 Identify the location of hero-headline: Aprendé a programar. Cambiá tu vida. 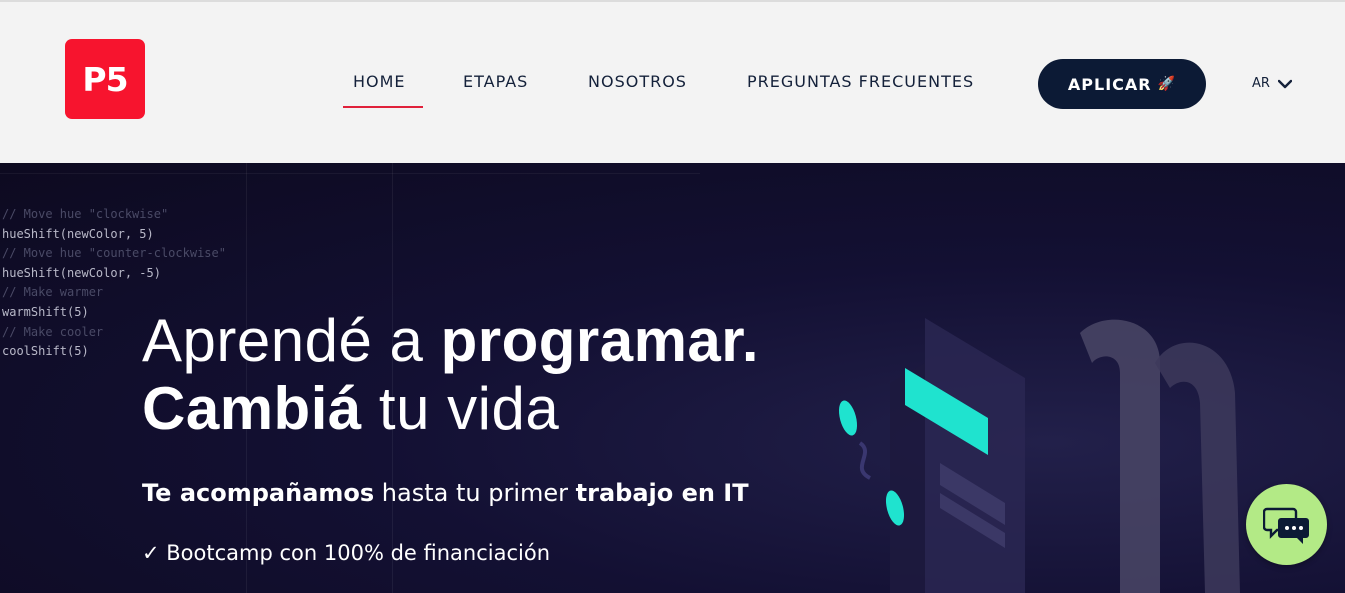
(450, 375).